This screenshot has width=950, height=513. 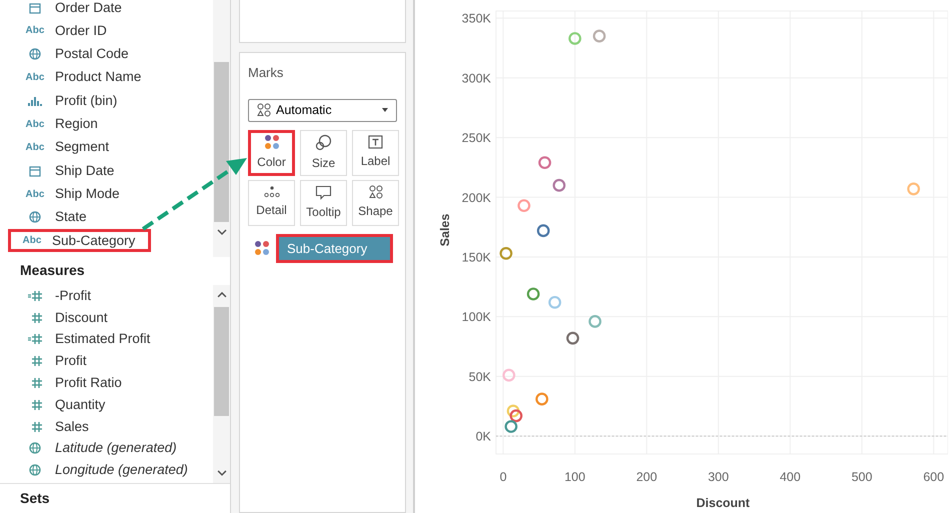 I want to click on section-header: Sets, so click(x=35, y=498).